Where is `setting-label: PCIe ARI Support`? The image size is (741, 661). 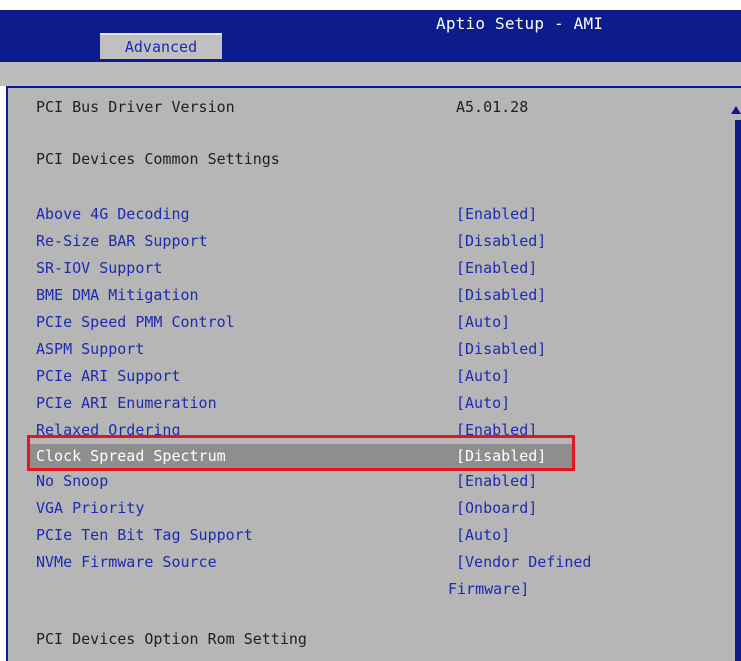
setting-label: PCIe ARI Support is located at coordinates (108, 376).